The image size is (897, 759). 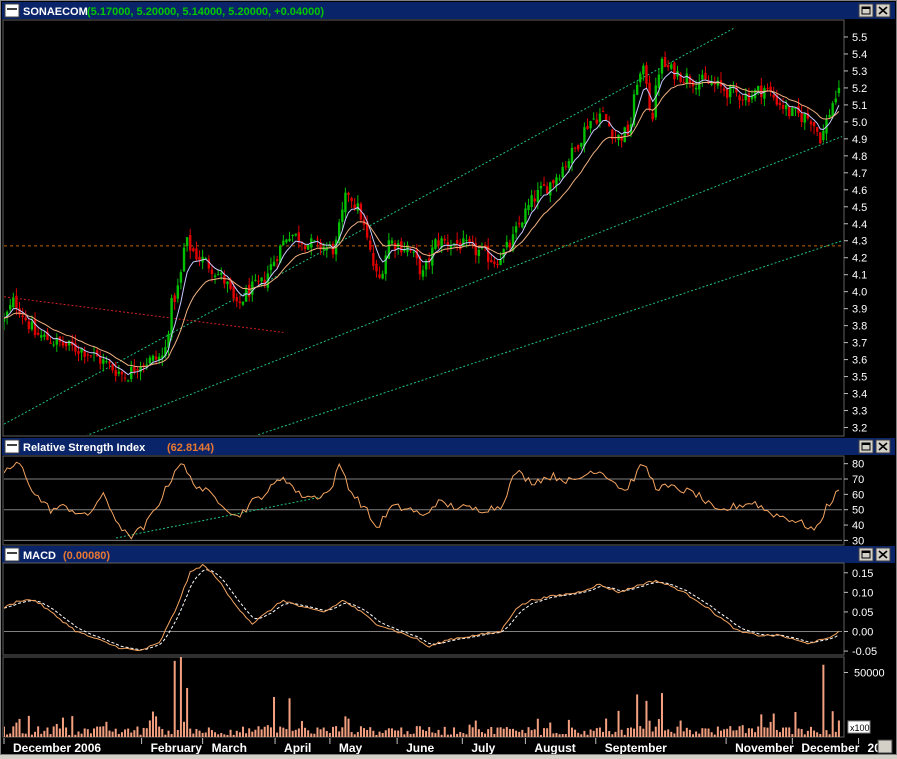 I want to click on rsi-plot-area, so click(x=423, y=500).